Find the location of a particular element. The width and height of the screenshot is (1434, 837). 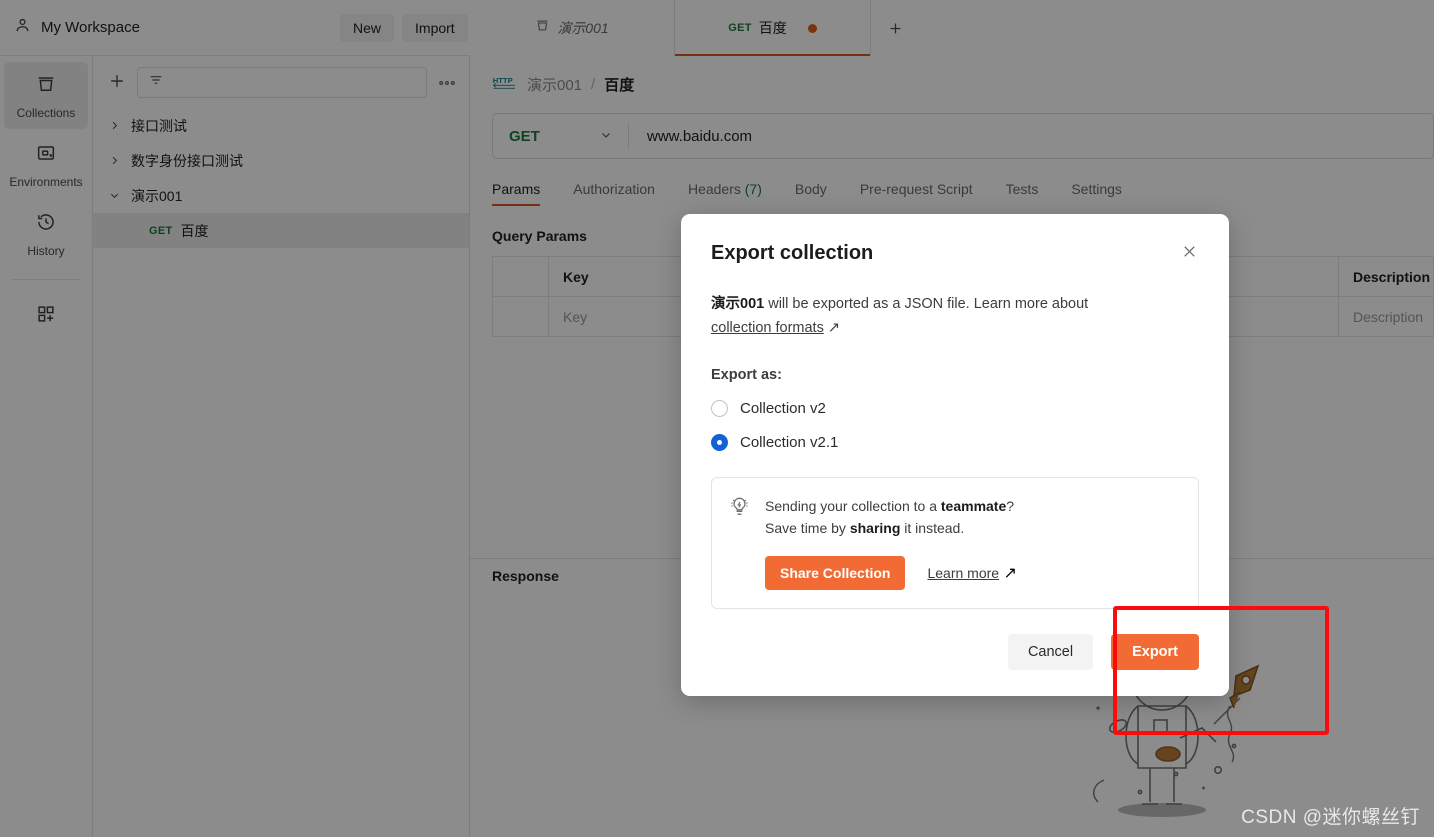

learn-more-link-wrap: Learn more ↗ is located at coordinates (971, 573).